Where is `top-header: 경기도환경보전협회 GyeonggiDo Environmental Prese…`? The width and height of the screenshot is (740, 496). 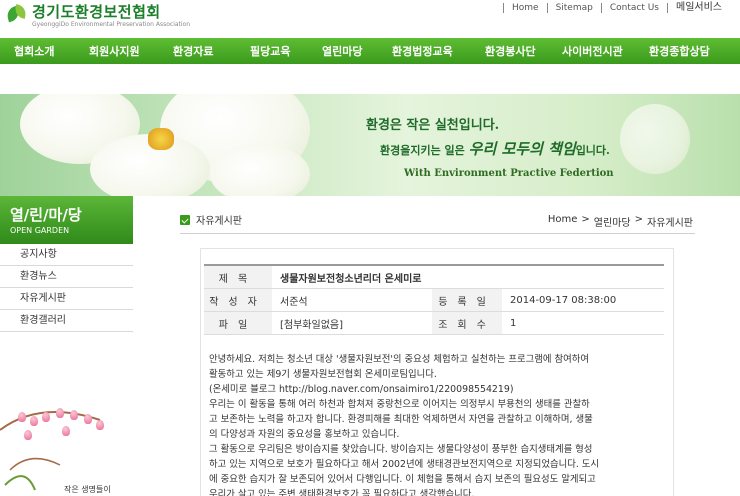
top-header: 경기도환경보전협회 GyeonggiDo Environmental Prese… is located at coordinates (370, 19).